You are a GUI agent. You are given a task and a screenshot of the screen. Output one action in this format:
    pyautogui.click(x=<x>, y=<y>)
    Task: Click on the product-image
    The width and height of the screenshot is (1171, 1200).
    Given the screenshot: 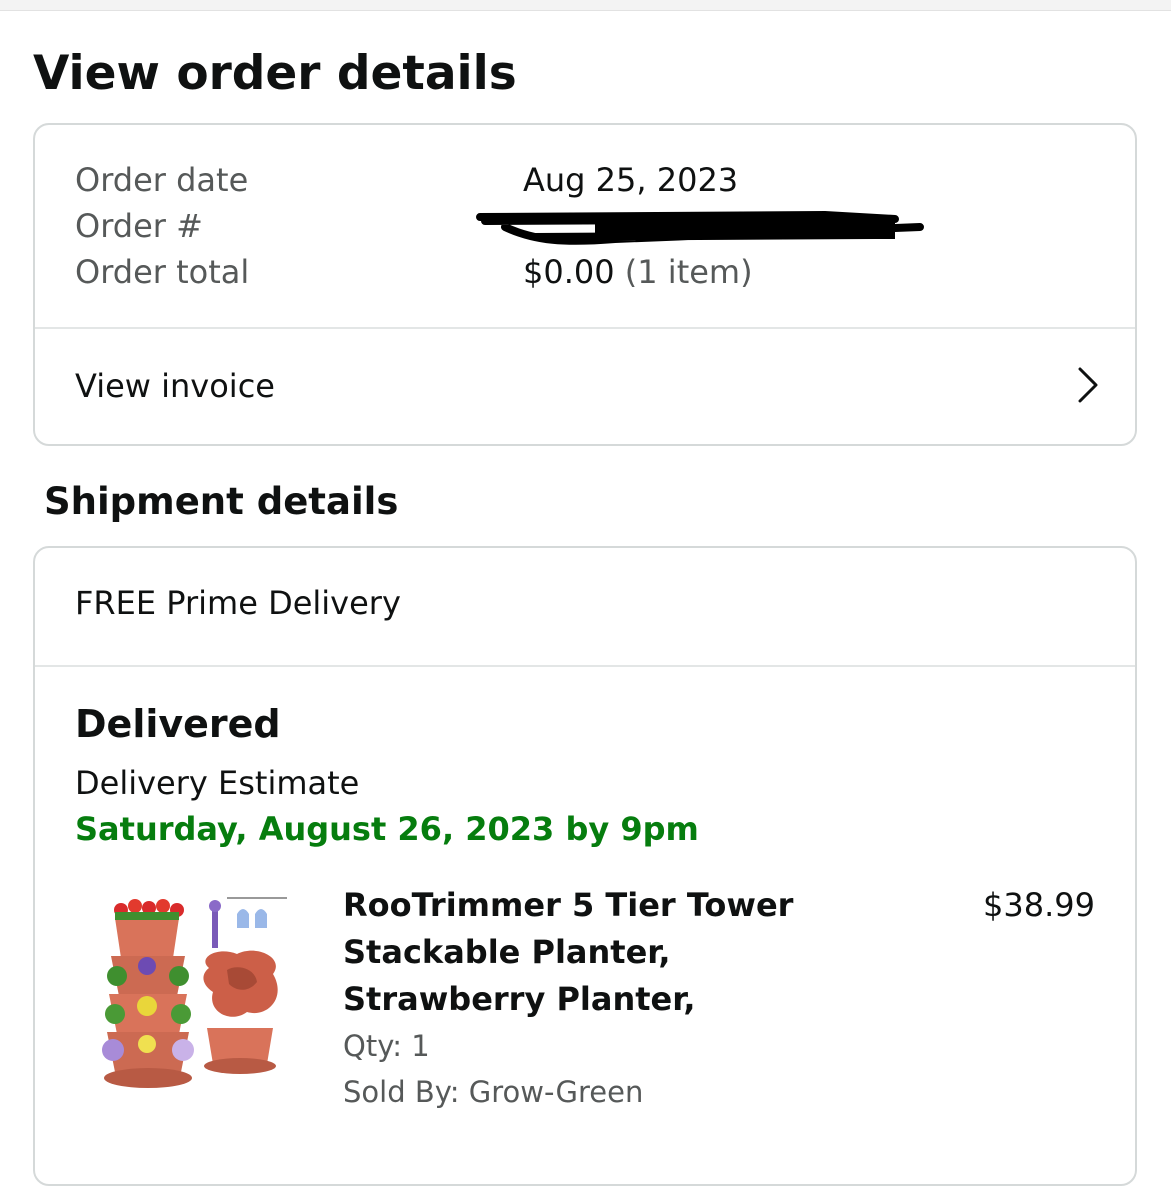 What is the action you would take?
    pyautogui.click(x=194, y=993)
    